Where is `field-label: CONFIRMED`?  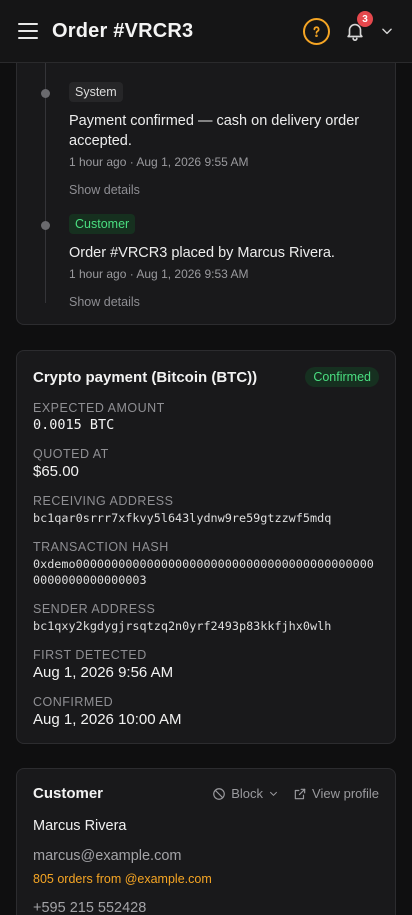 field-label: CONFIRMED is located at coordinates (73, 702).